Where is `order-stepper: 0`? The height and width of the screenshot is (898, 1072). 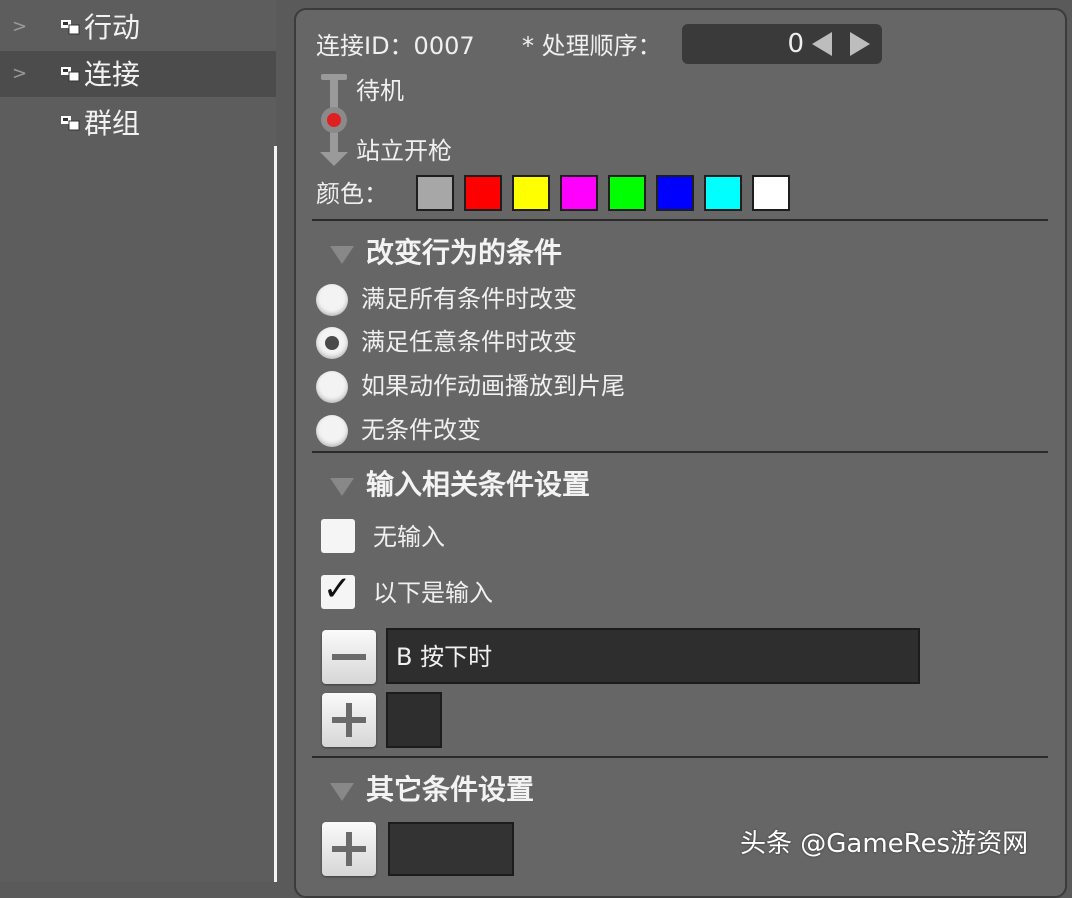
order-stepper: 0 is located at coordinates (782, 44).